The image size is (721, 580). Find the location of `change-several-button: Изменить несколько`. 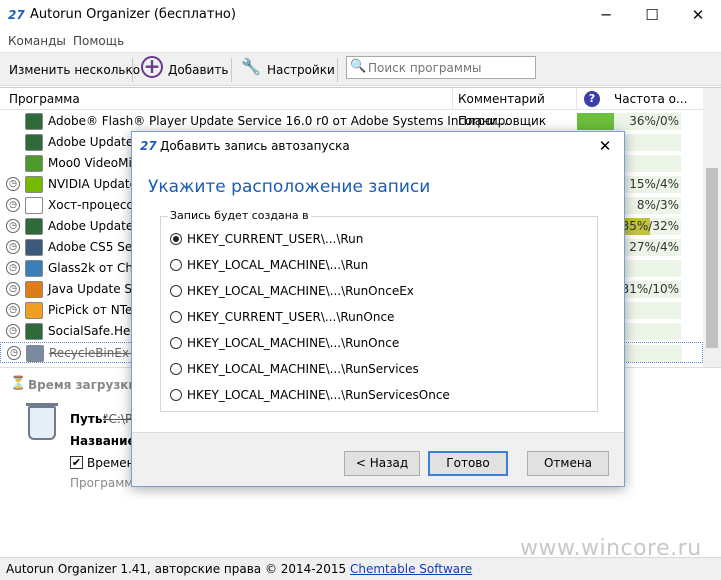

change-several-button: Изменить несколько is located at coordinates (74, 70).